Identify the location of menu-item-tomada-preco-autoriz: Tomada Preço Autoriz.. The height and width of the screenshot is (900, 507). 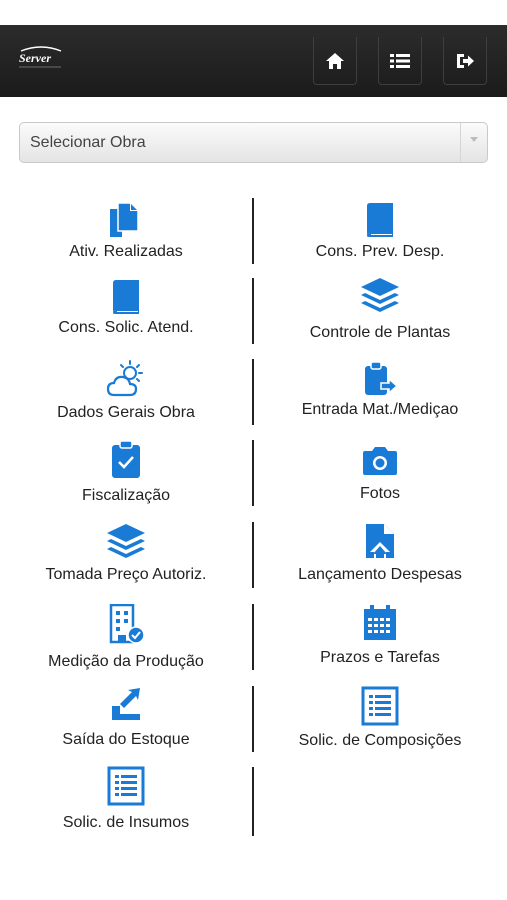
(126, 553).